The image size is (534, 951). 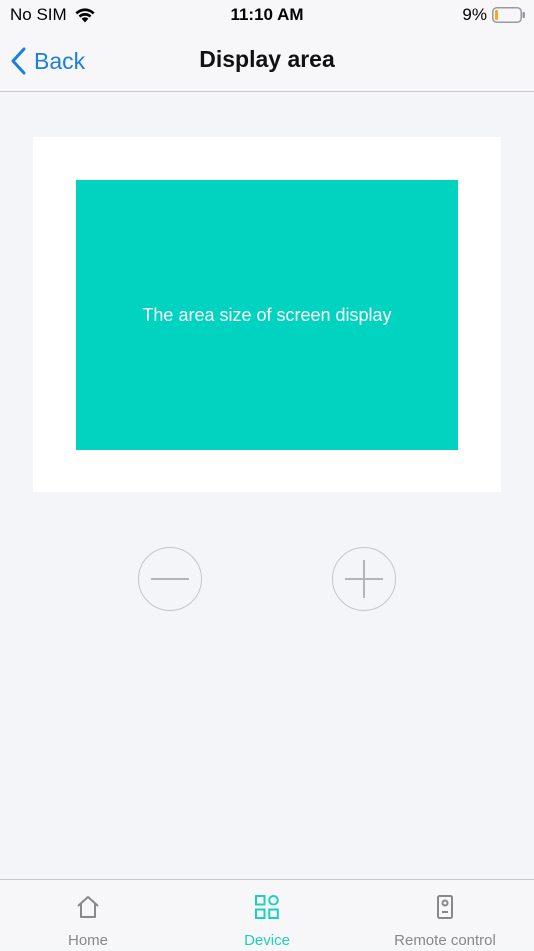 What do you see at coordinates (508, 15) in the screenshot?
I see `battery-icon` at bounding box center [508, 15].